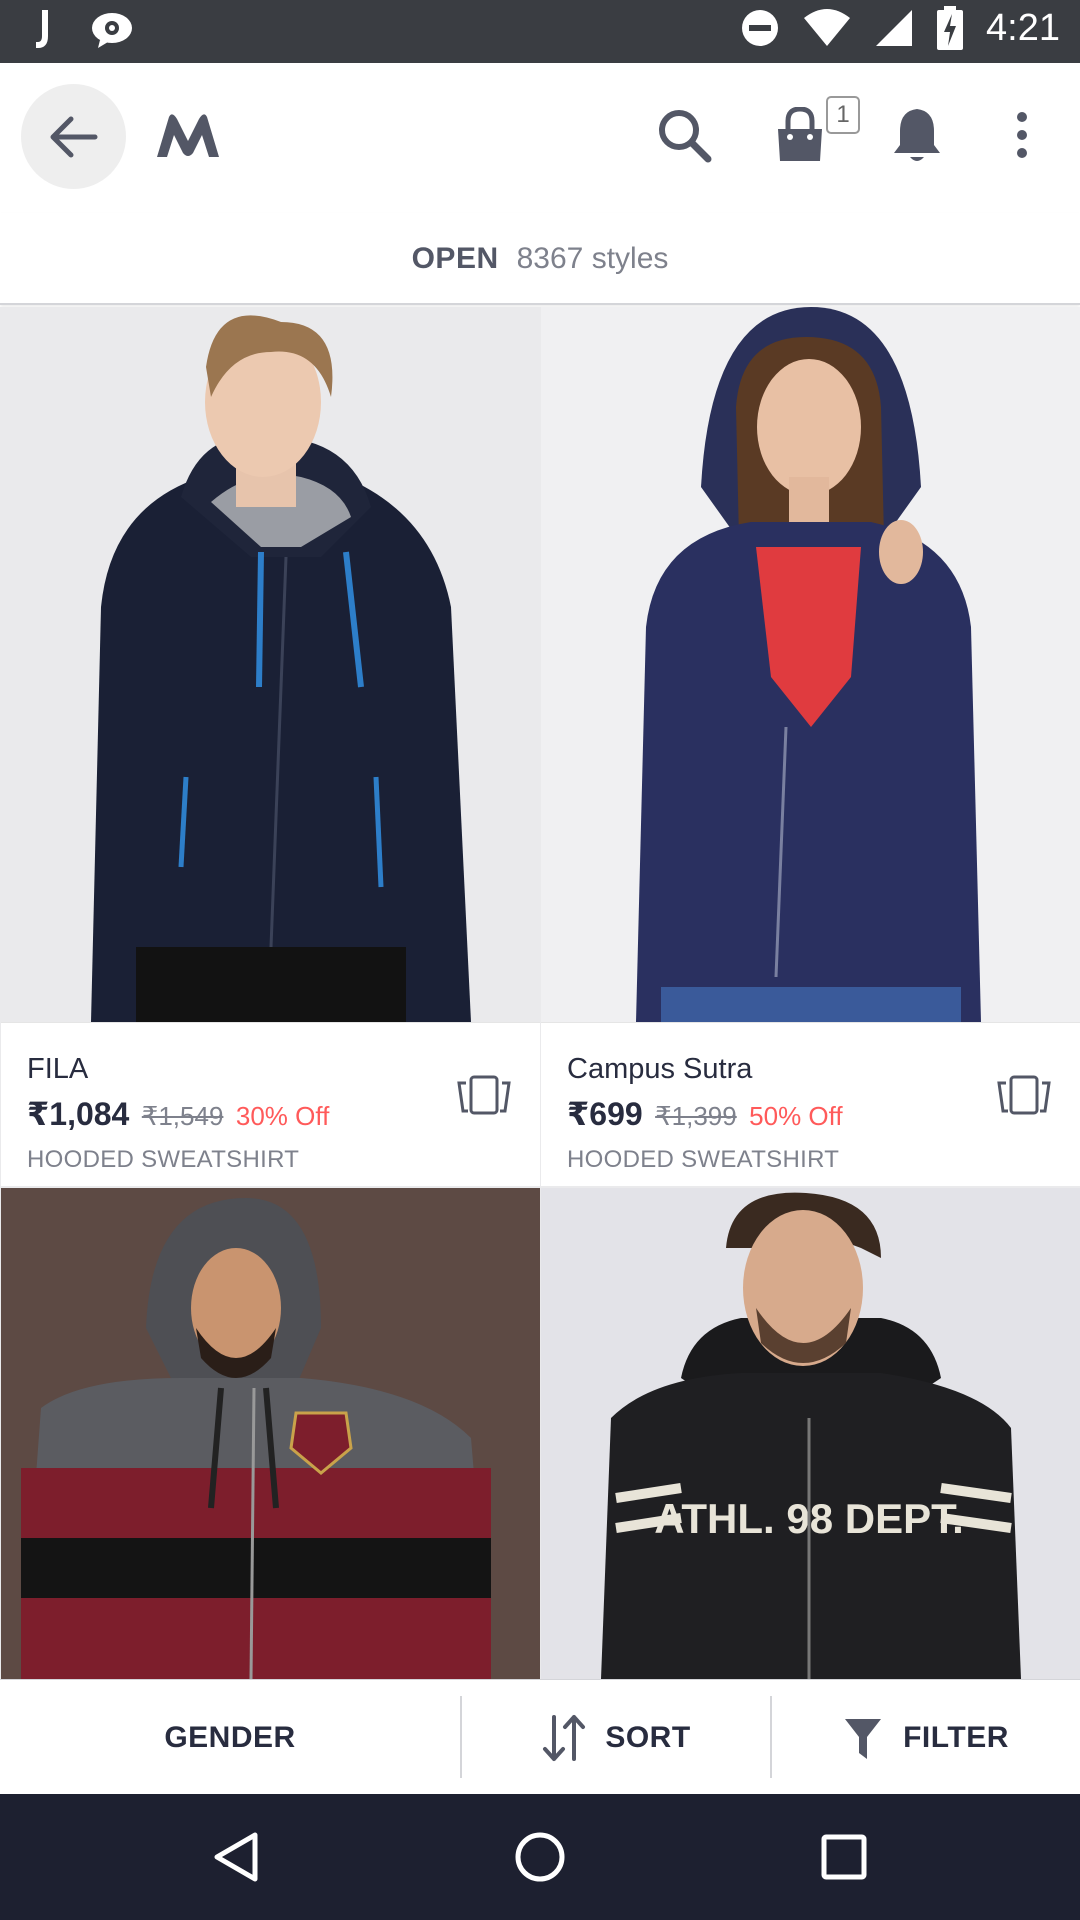 The width and height of the screenshot is (1080, 1920). I want to click on j-app-icon, so click(42, 29).